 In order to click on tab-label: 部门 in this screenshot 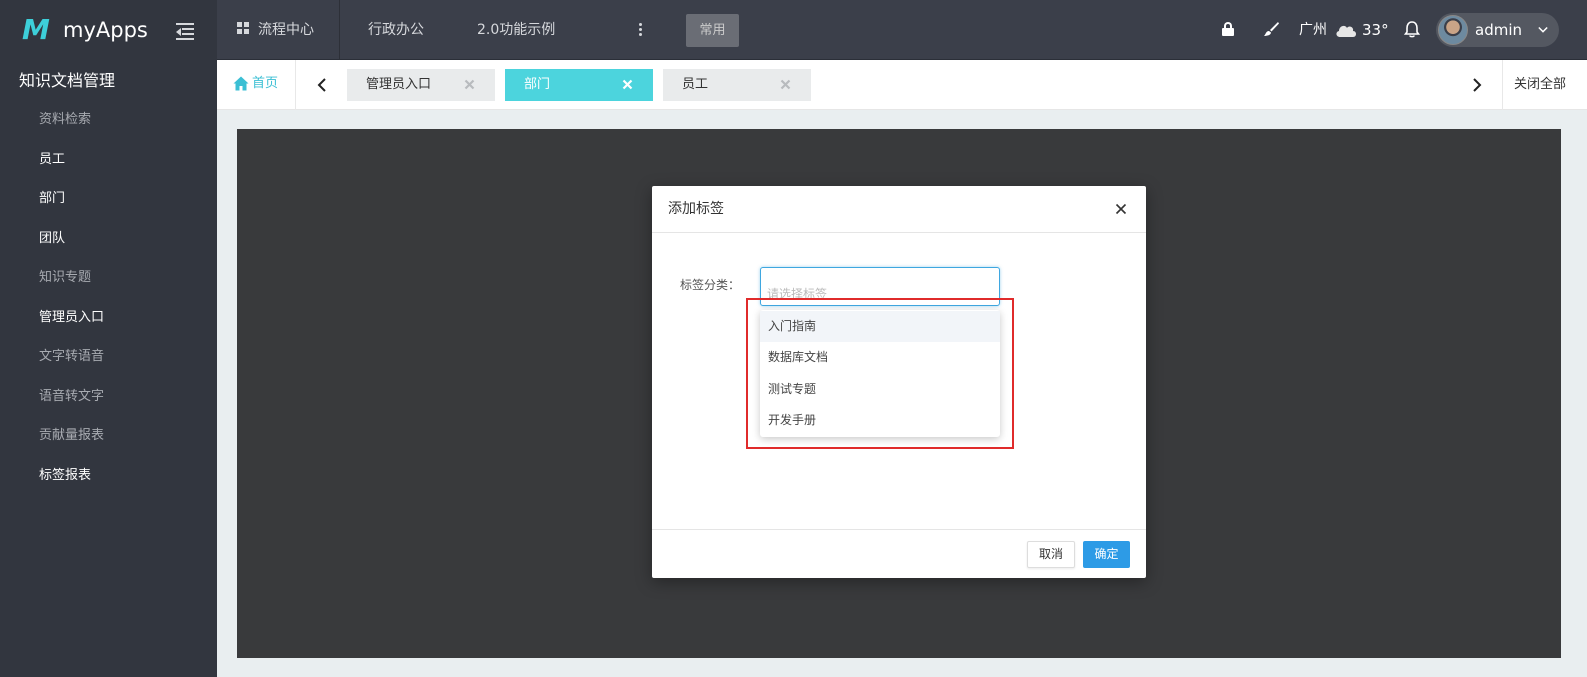, I will do `click(537, 84)`.